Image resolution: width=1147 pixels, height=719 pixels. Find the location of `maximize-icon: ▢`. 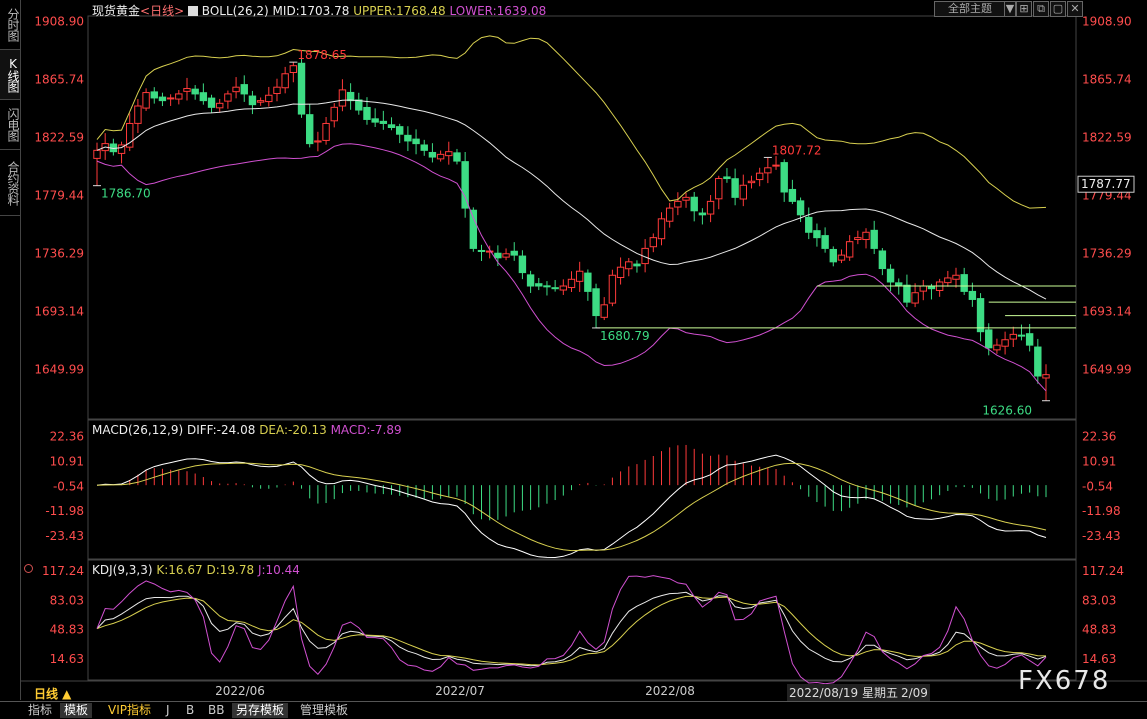

maximize-icon: ▢ is located at coordinates (1058, 9).